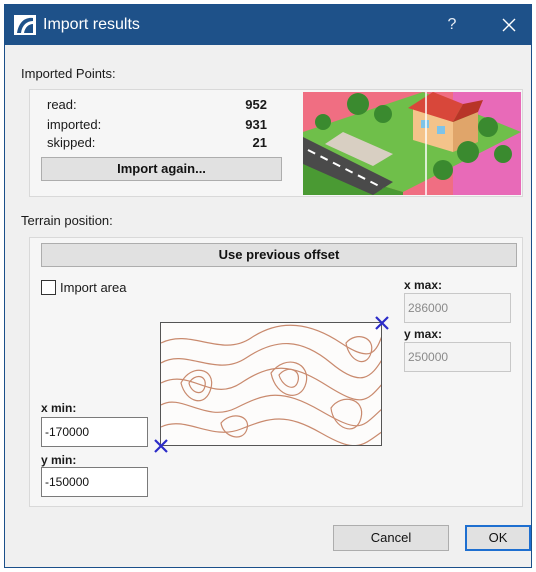  I want to click on dialog-title: Import results, so click(91, 24).